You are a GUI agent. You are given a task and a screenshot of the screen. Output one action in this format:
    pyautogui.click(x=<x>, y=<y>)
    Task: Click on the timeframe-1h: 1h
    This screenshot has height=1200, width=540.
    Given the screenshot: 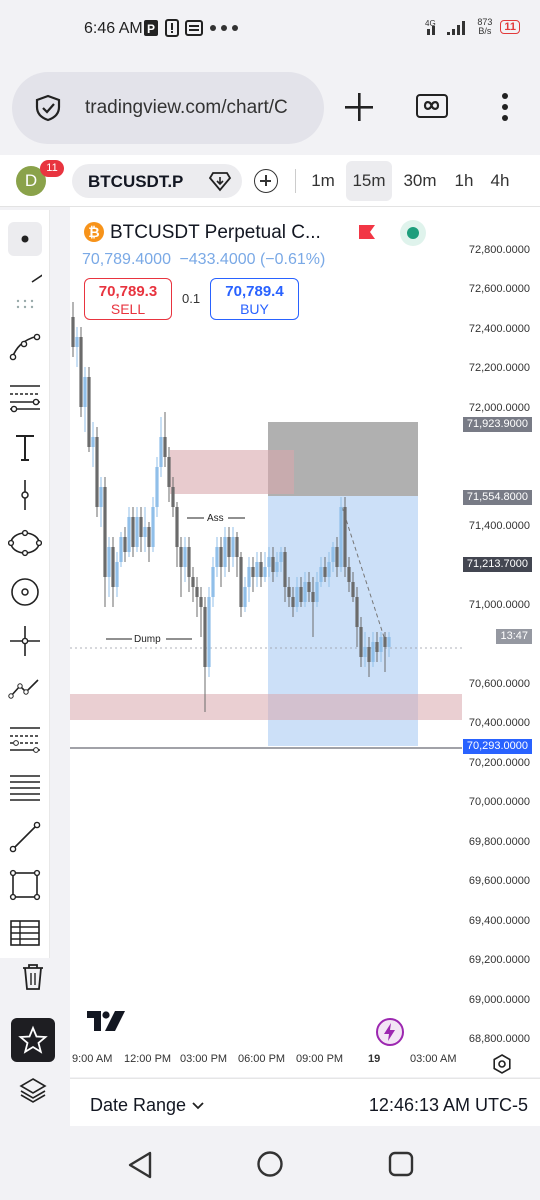 What is the action you would take?
    pyautogui.click(x=464, y=181)
    